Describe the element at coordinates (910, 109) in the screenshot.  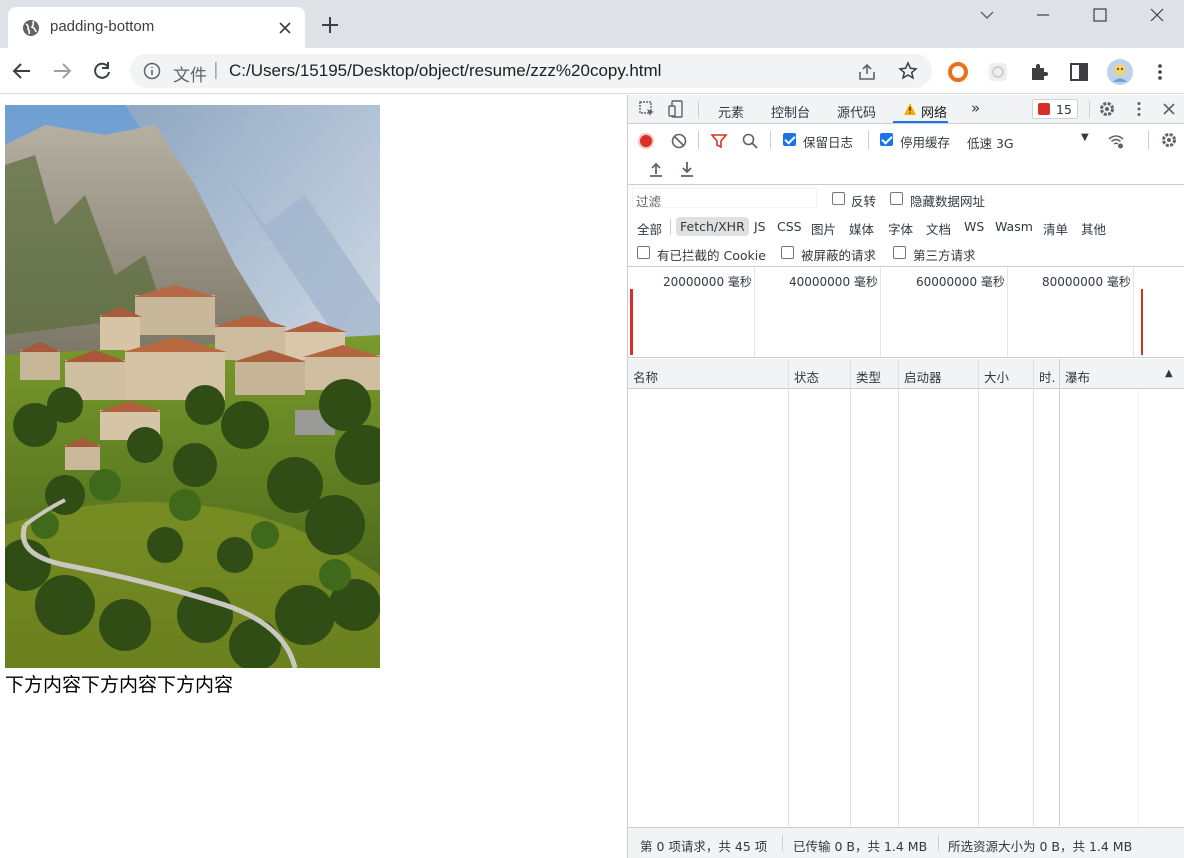
I see `warning-icon` at that location.